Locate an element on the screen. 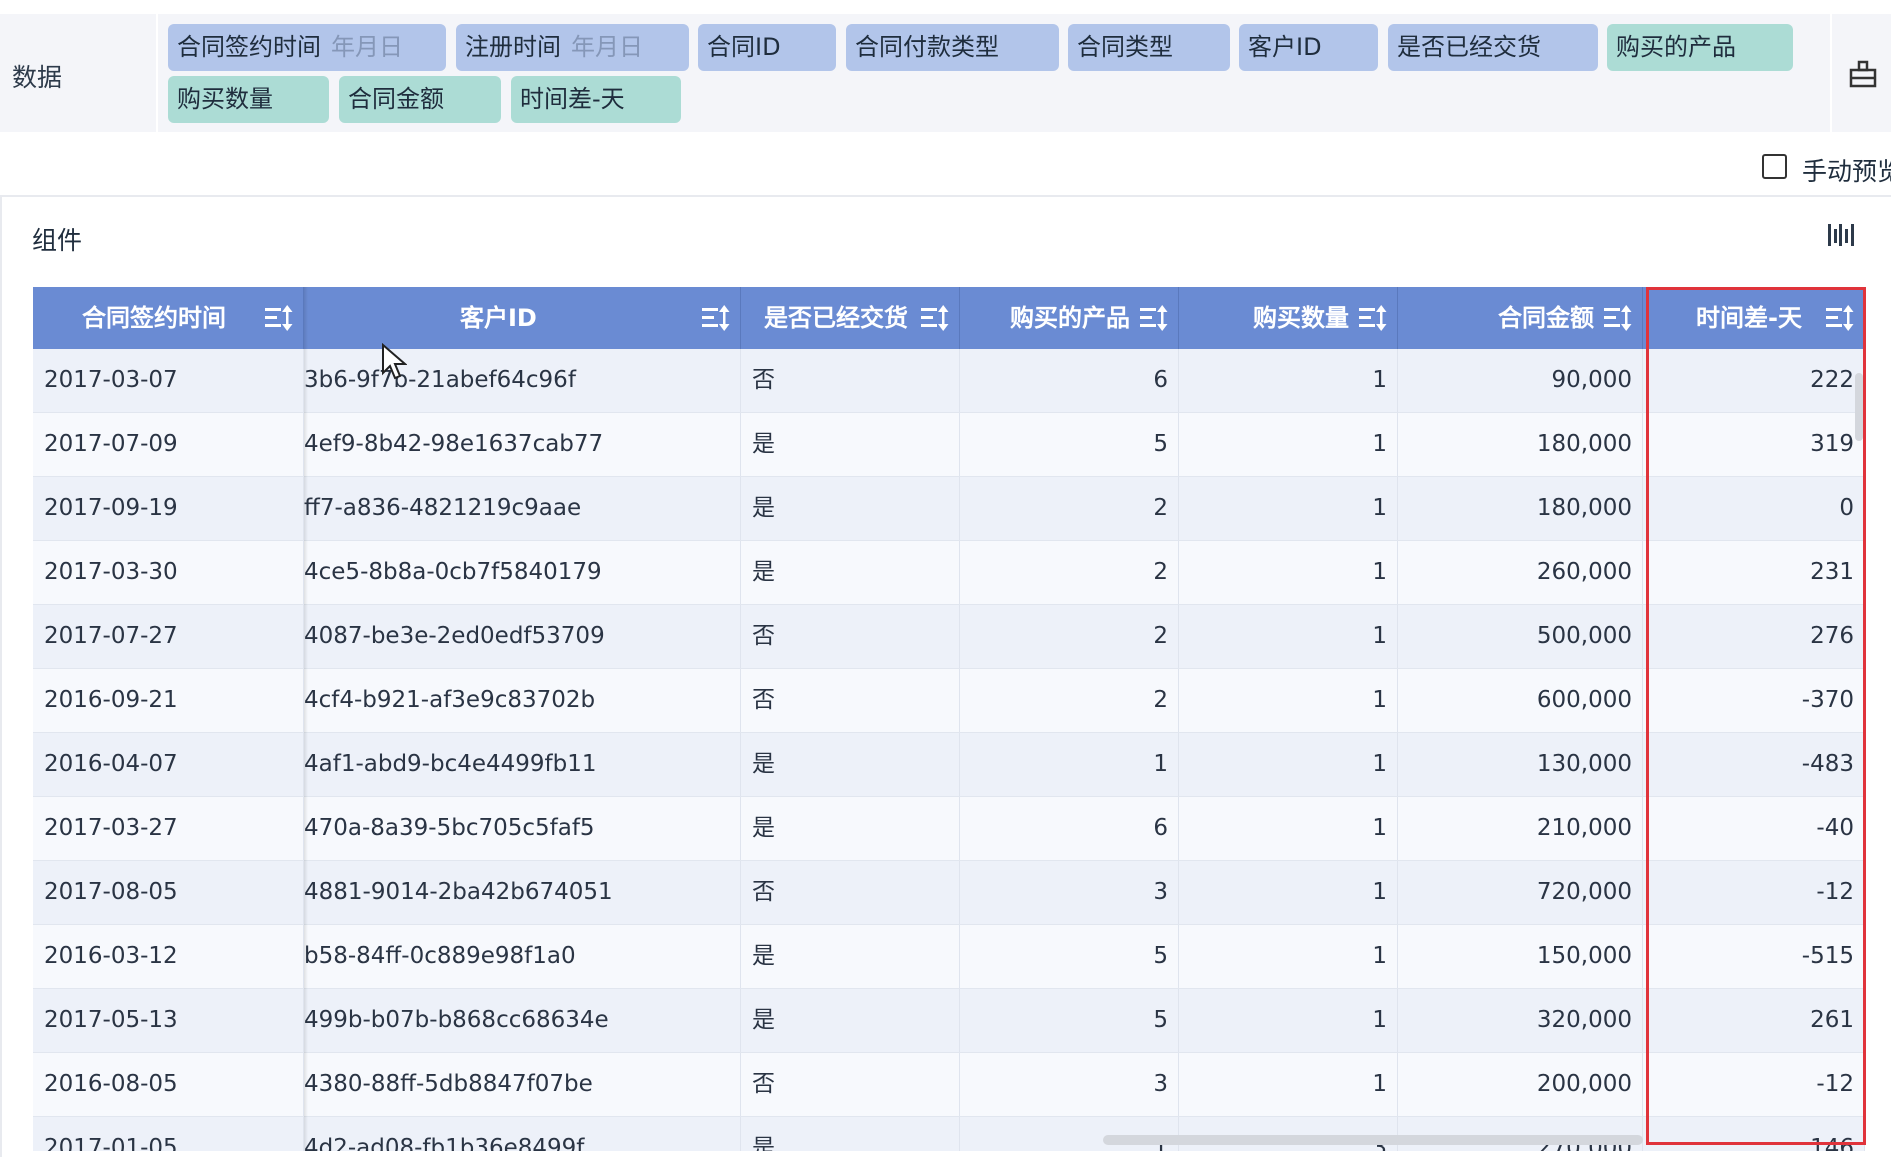  field-chip: 注册时间 年月日 is located at coordinates (572, 47).